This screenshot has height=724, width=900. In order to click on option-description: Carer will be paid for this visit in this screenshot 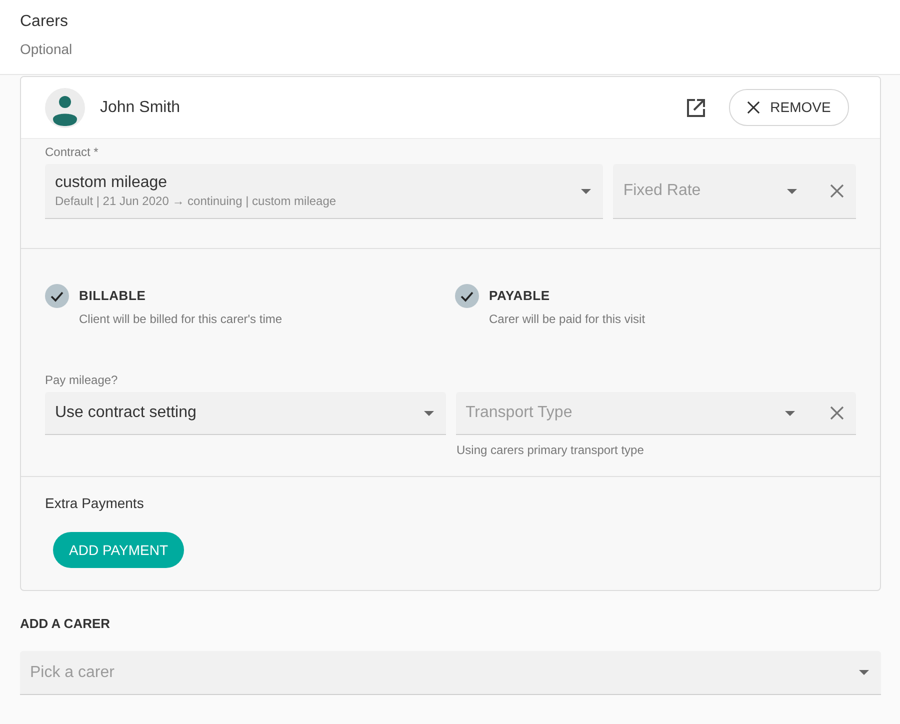, I will do `click(567, 319)`.